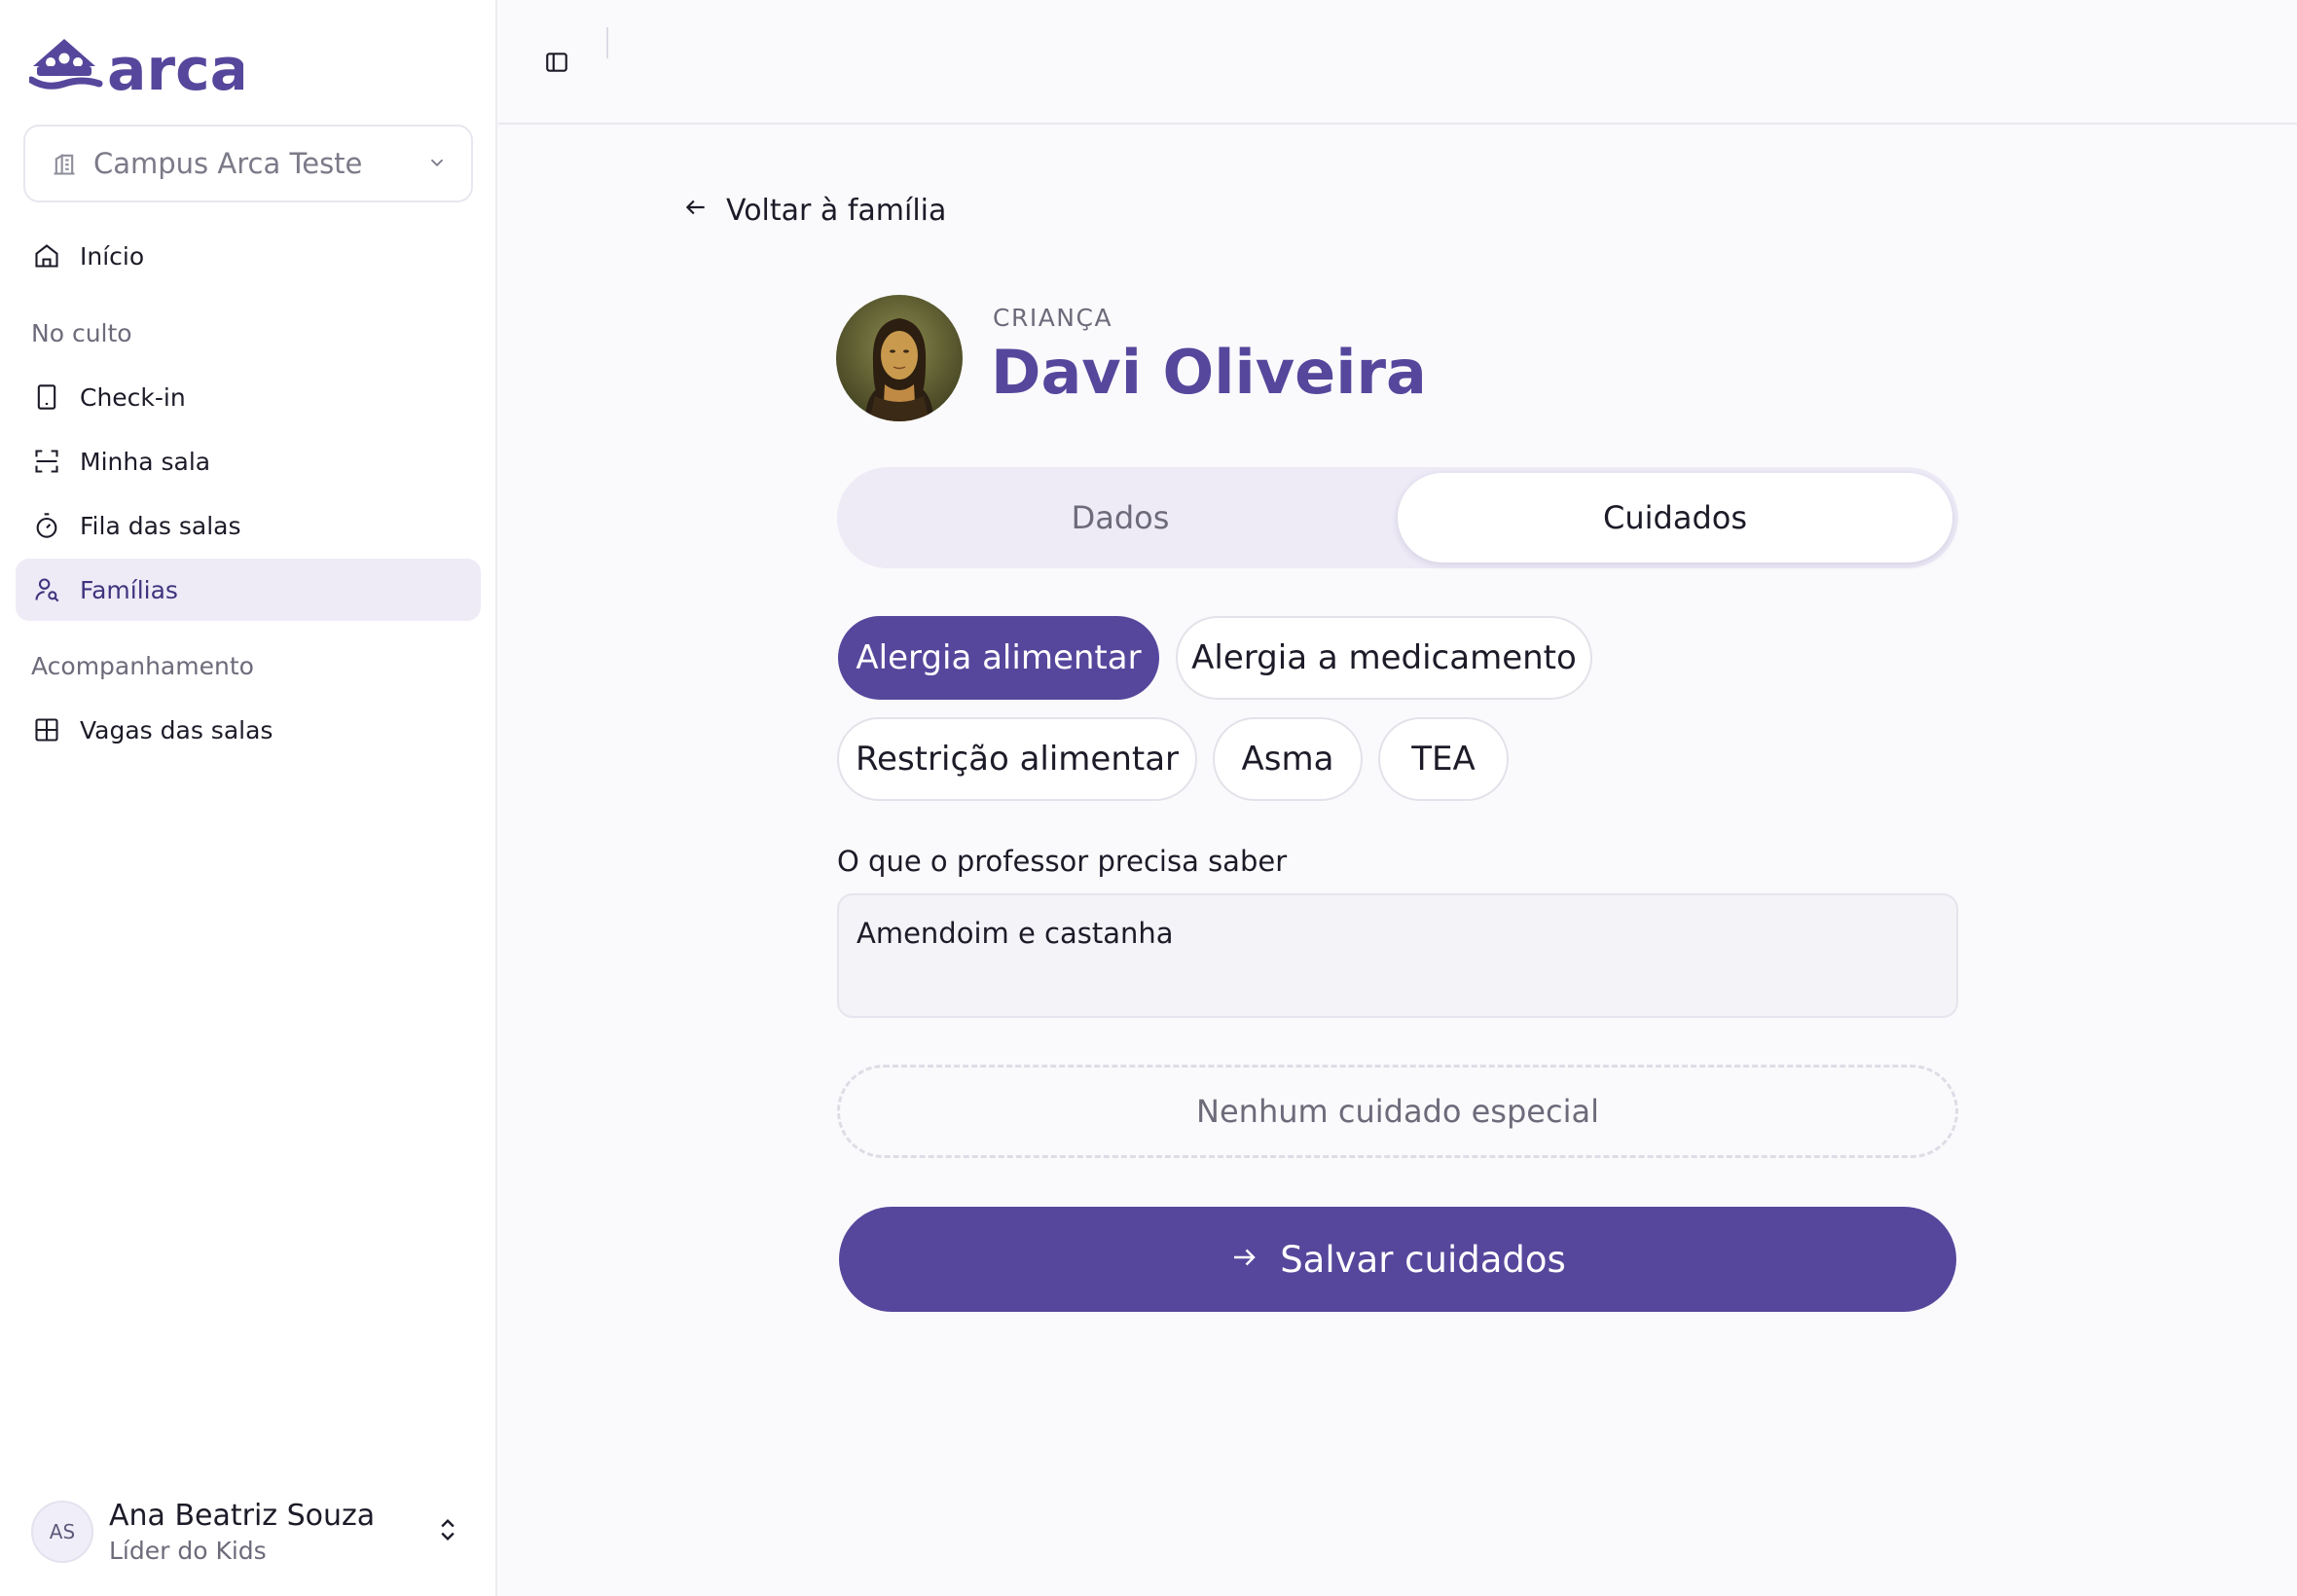  I want to click on sidebar-item-label: Início, so click(112, 256).